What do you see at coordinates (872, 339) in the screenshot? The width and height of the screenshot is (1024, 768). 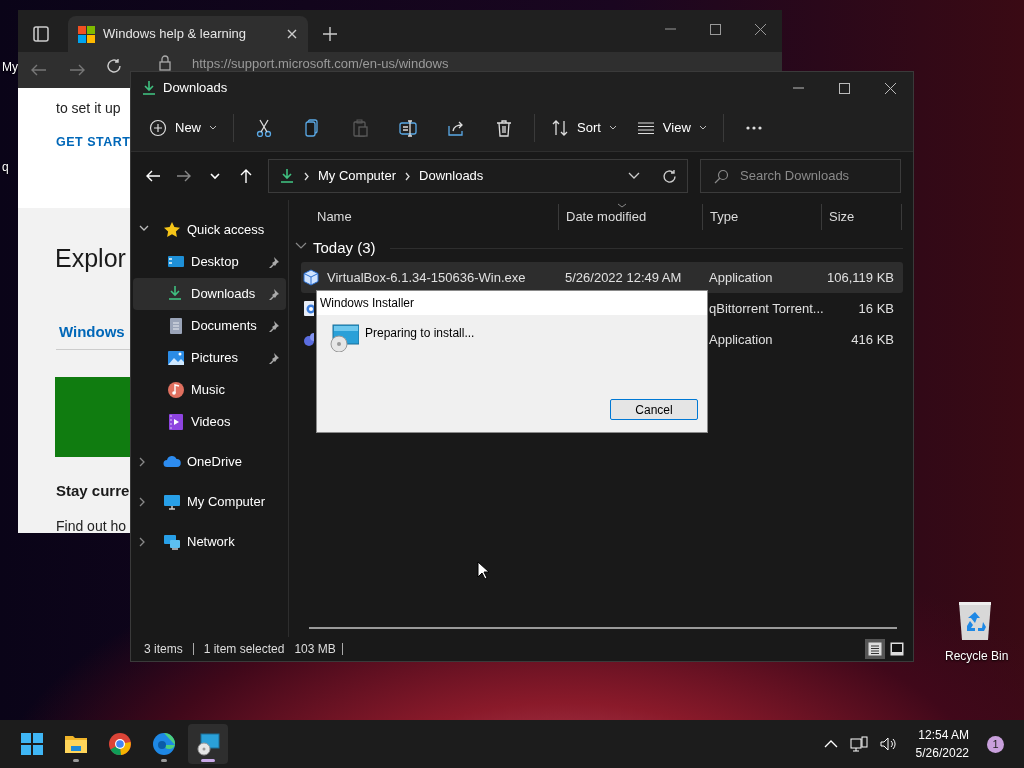 I see `file-size: 416 KB` at bounding box center [872, 339].